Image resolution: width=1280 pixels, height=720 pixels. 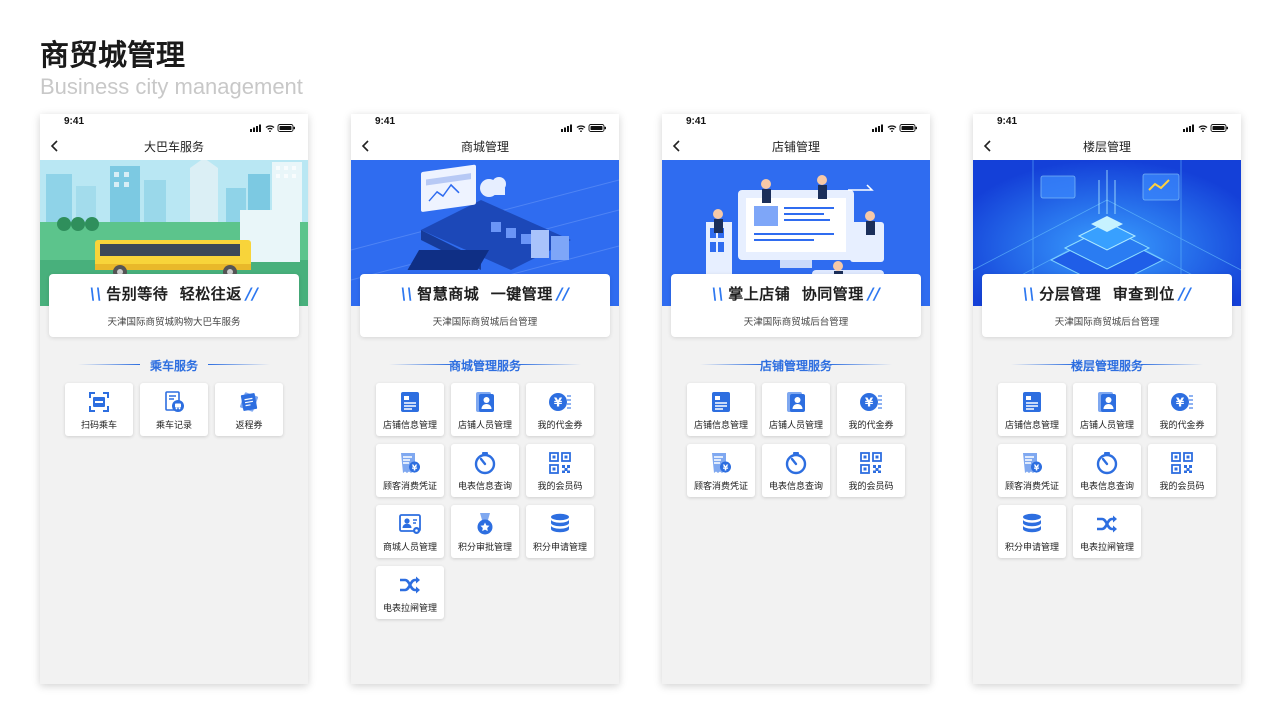 What do you see at coordinates (448, 294) in the screenshot?
I see `slogan-left: 智慧商城` at bounding box center [448, 294].